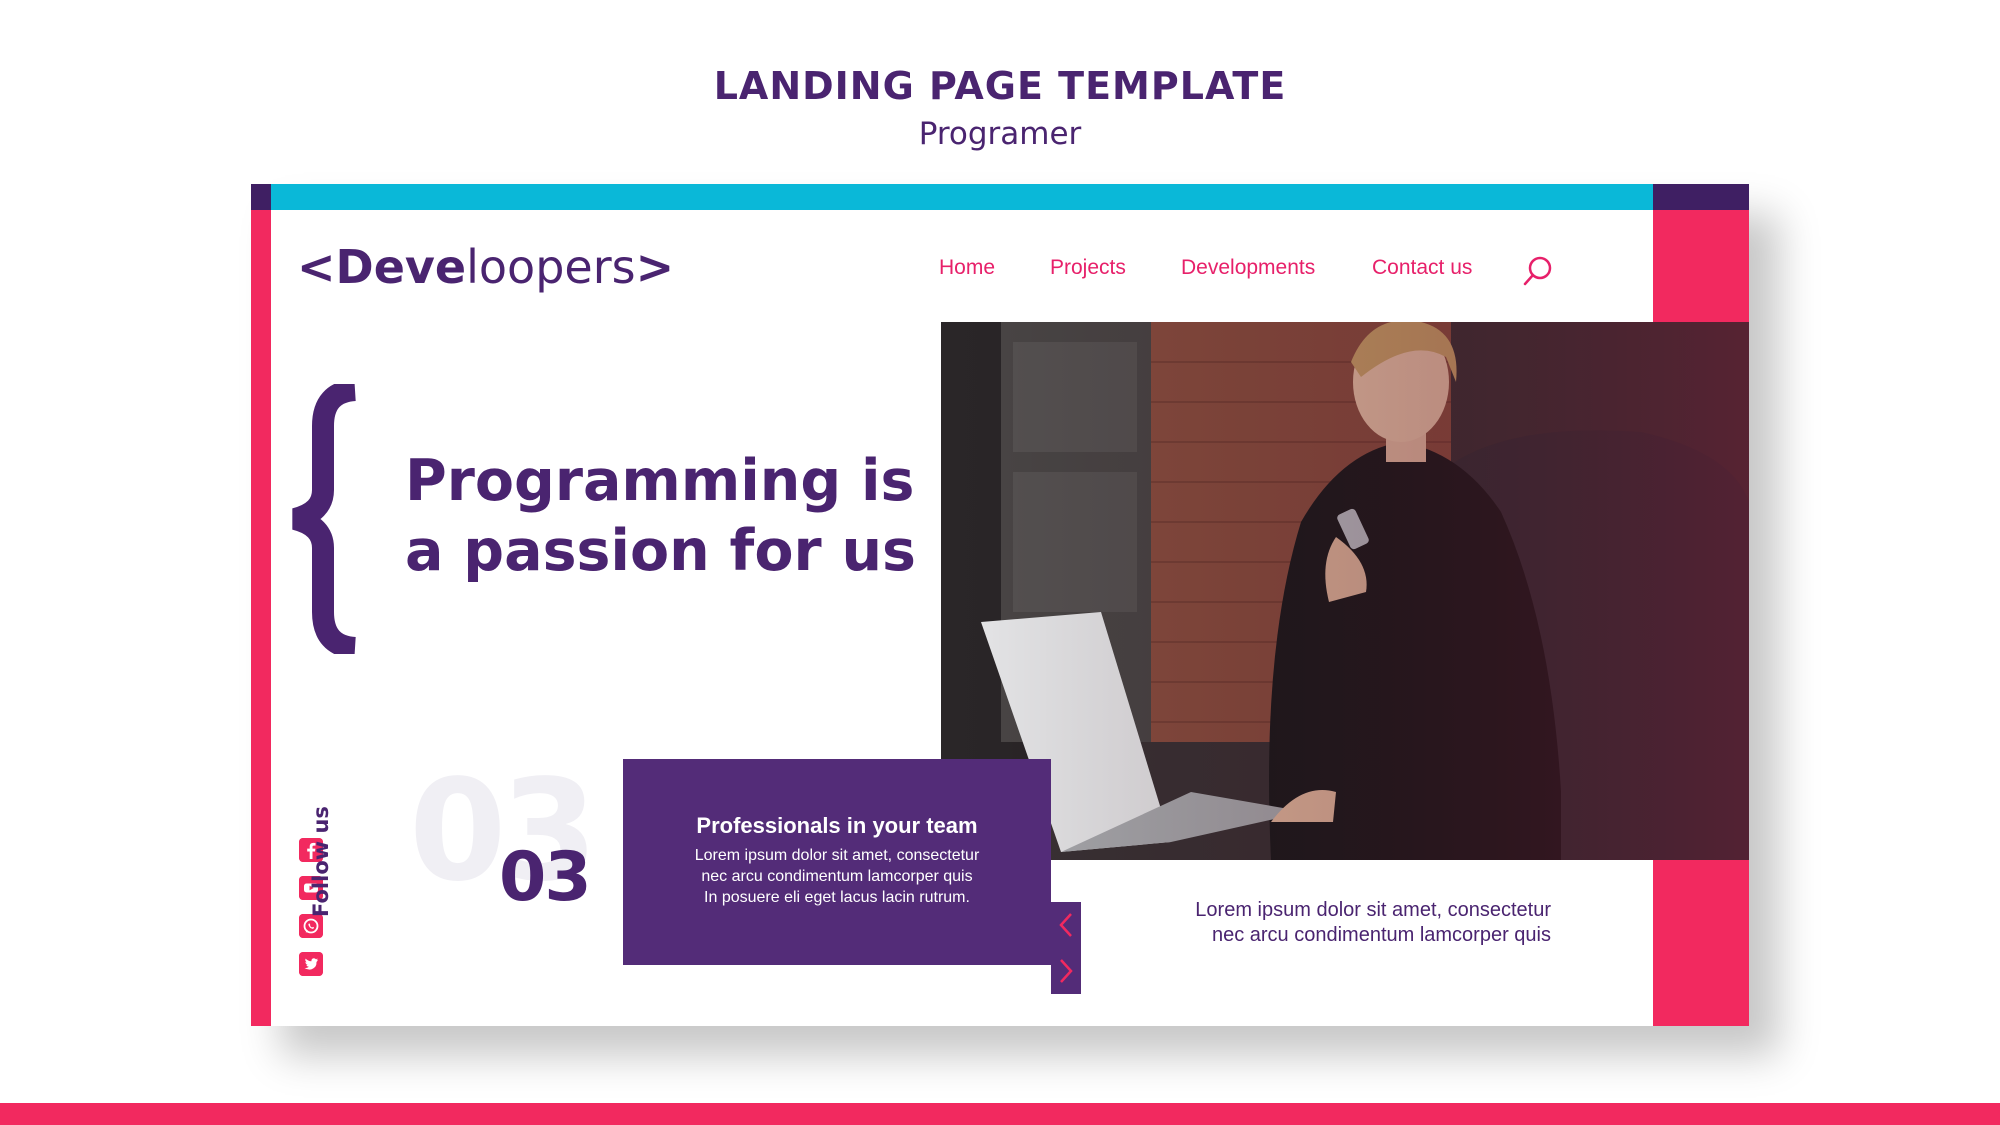  What do you see at coordinates (1538, 271) in the screenshot?
I see `search-icon` at bounding box center [1538, 271].